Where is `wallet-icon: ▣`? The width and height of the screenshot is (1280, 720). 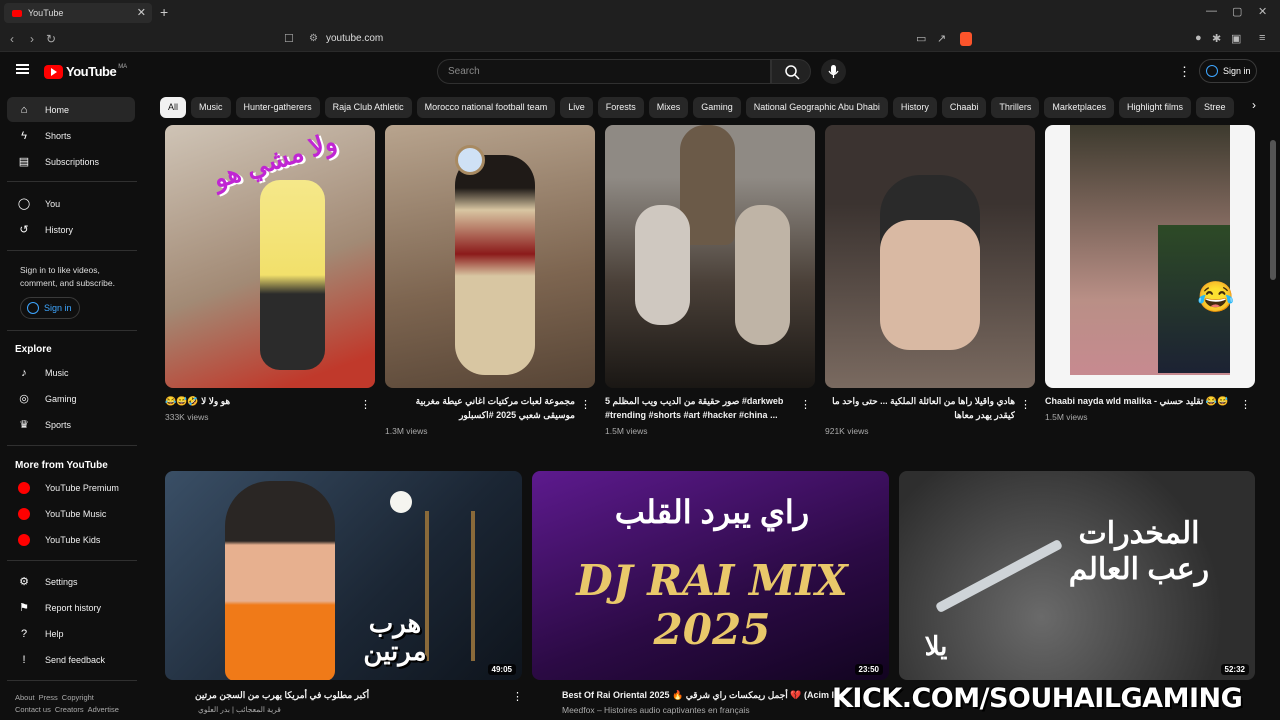 wallet-icon: ▣ is located at coordinates (1236, 38).